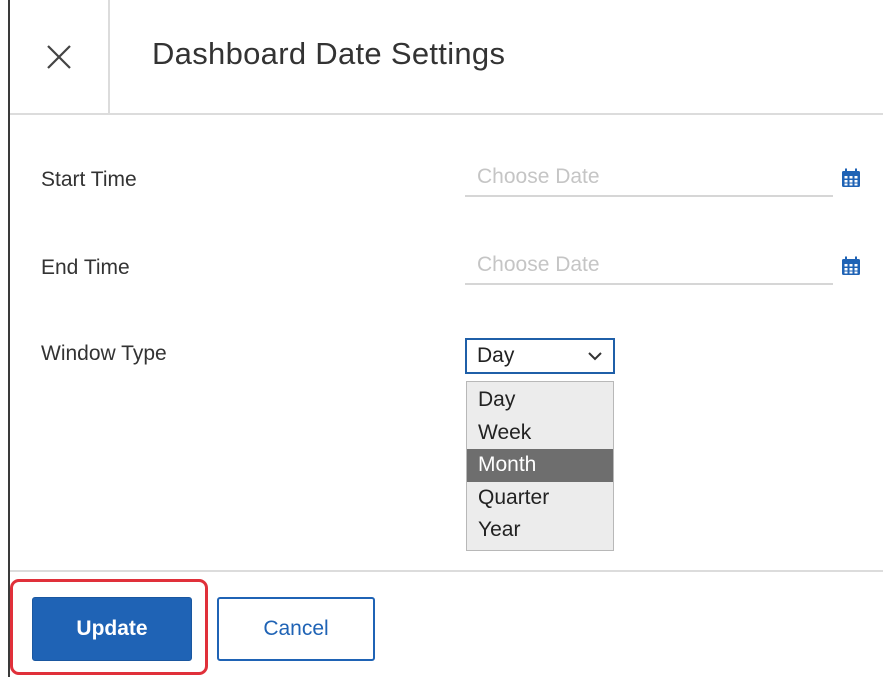 This screenshot has width=883, height=679. I want to click on start-time-date-field, so click(649, 180).